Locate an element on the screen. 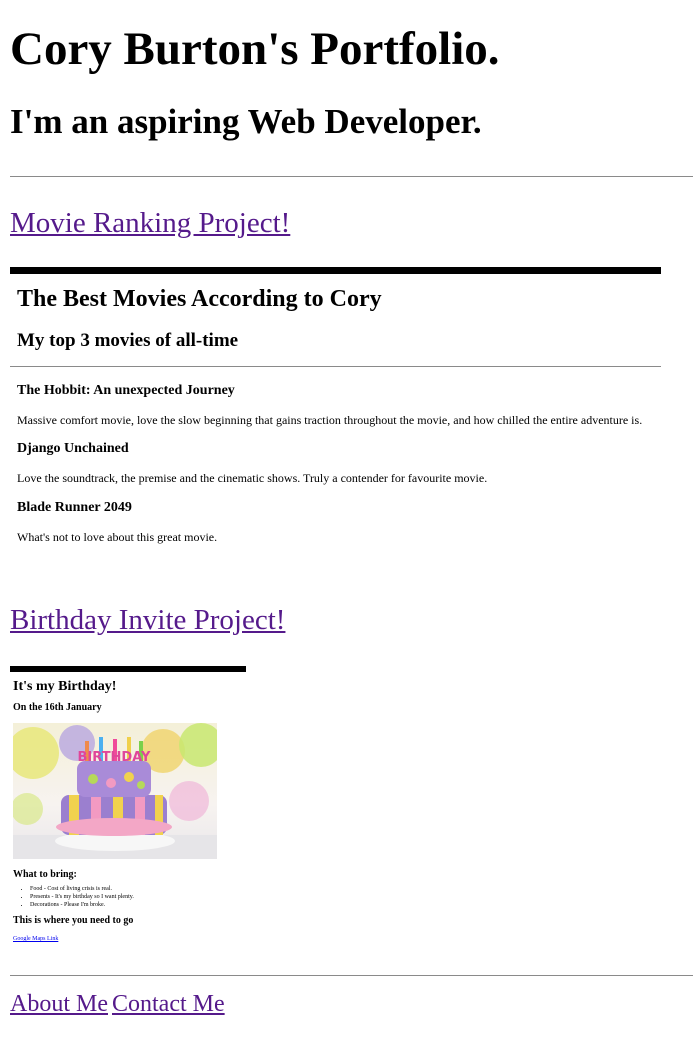  birthday-project-link: Birthday Invite Project! is located at coordinates (147, 620).